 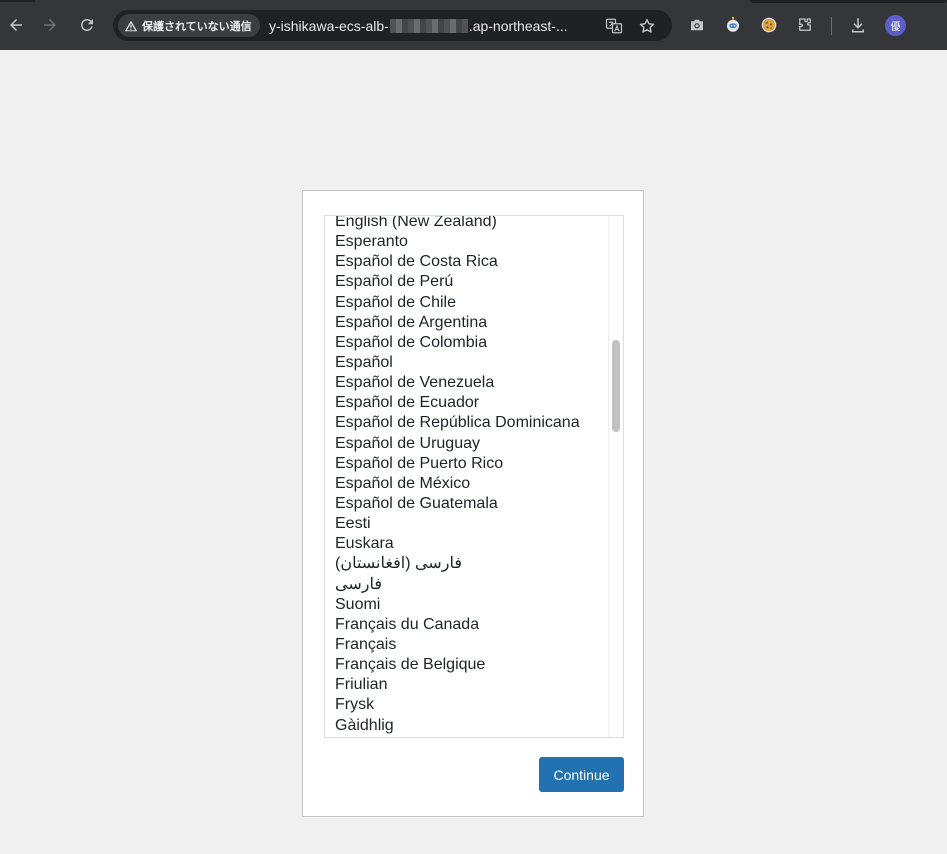 What do you see at coordinates (467, 303) in the screenshot?
I see `language-option: Español de Chile` at bounding box center [467, 303].